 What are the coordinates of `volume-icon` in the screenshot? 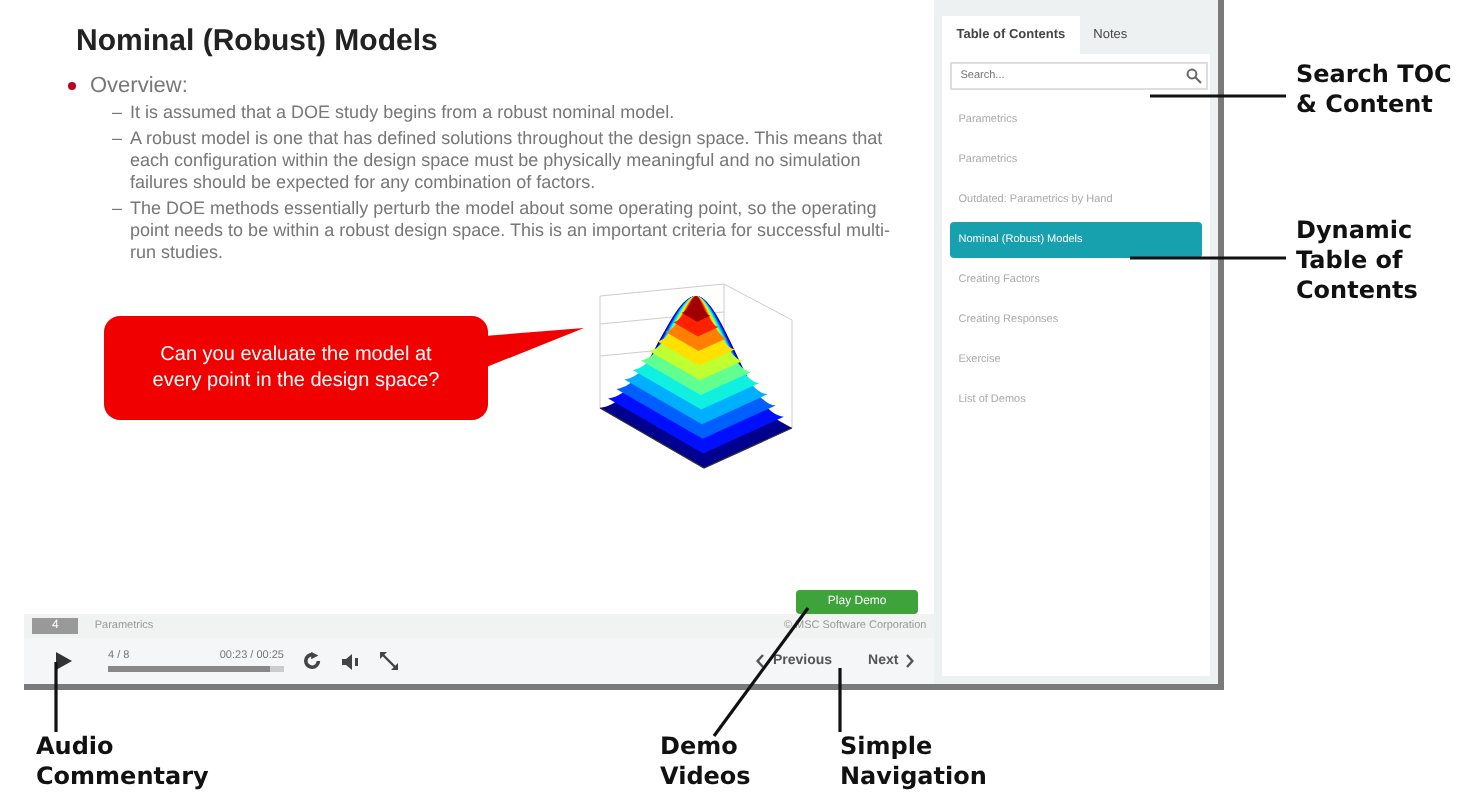 It's located at (351, 661).